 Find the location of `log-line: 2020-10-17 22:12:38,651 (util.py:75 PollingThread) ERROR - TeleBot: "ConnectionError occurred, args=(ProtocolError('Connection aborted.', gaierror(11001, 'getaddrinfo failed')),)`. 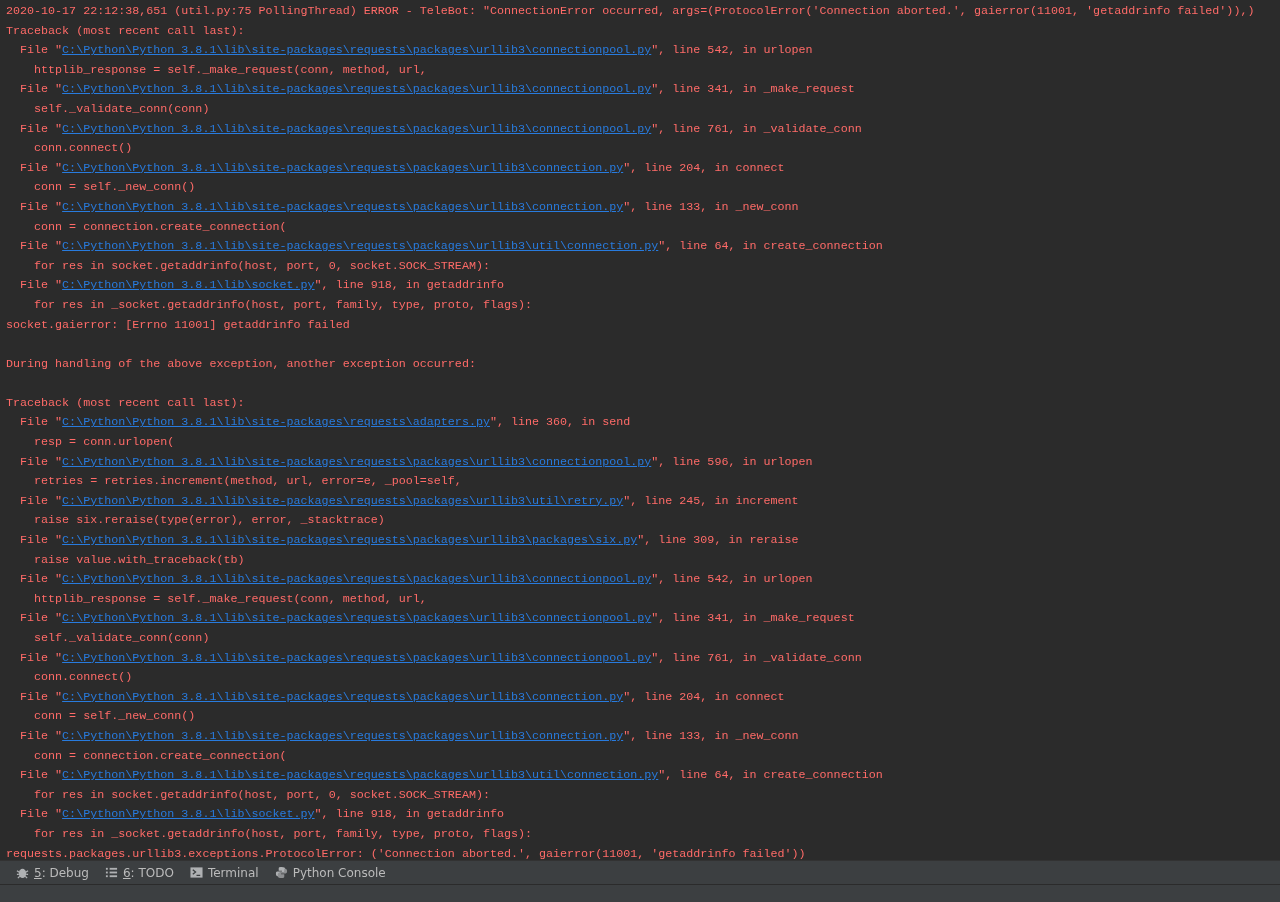

log-line: 2020-10-17 22:12:38,651 (util.py:75 PollingThread) ERROR - TeleBot: "ConnectionError occurred, args=(ProtocolError('Connection aborted.', gaierror(11001, 'getaddrinfo failed')),) is located at coordinates (631, 11).